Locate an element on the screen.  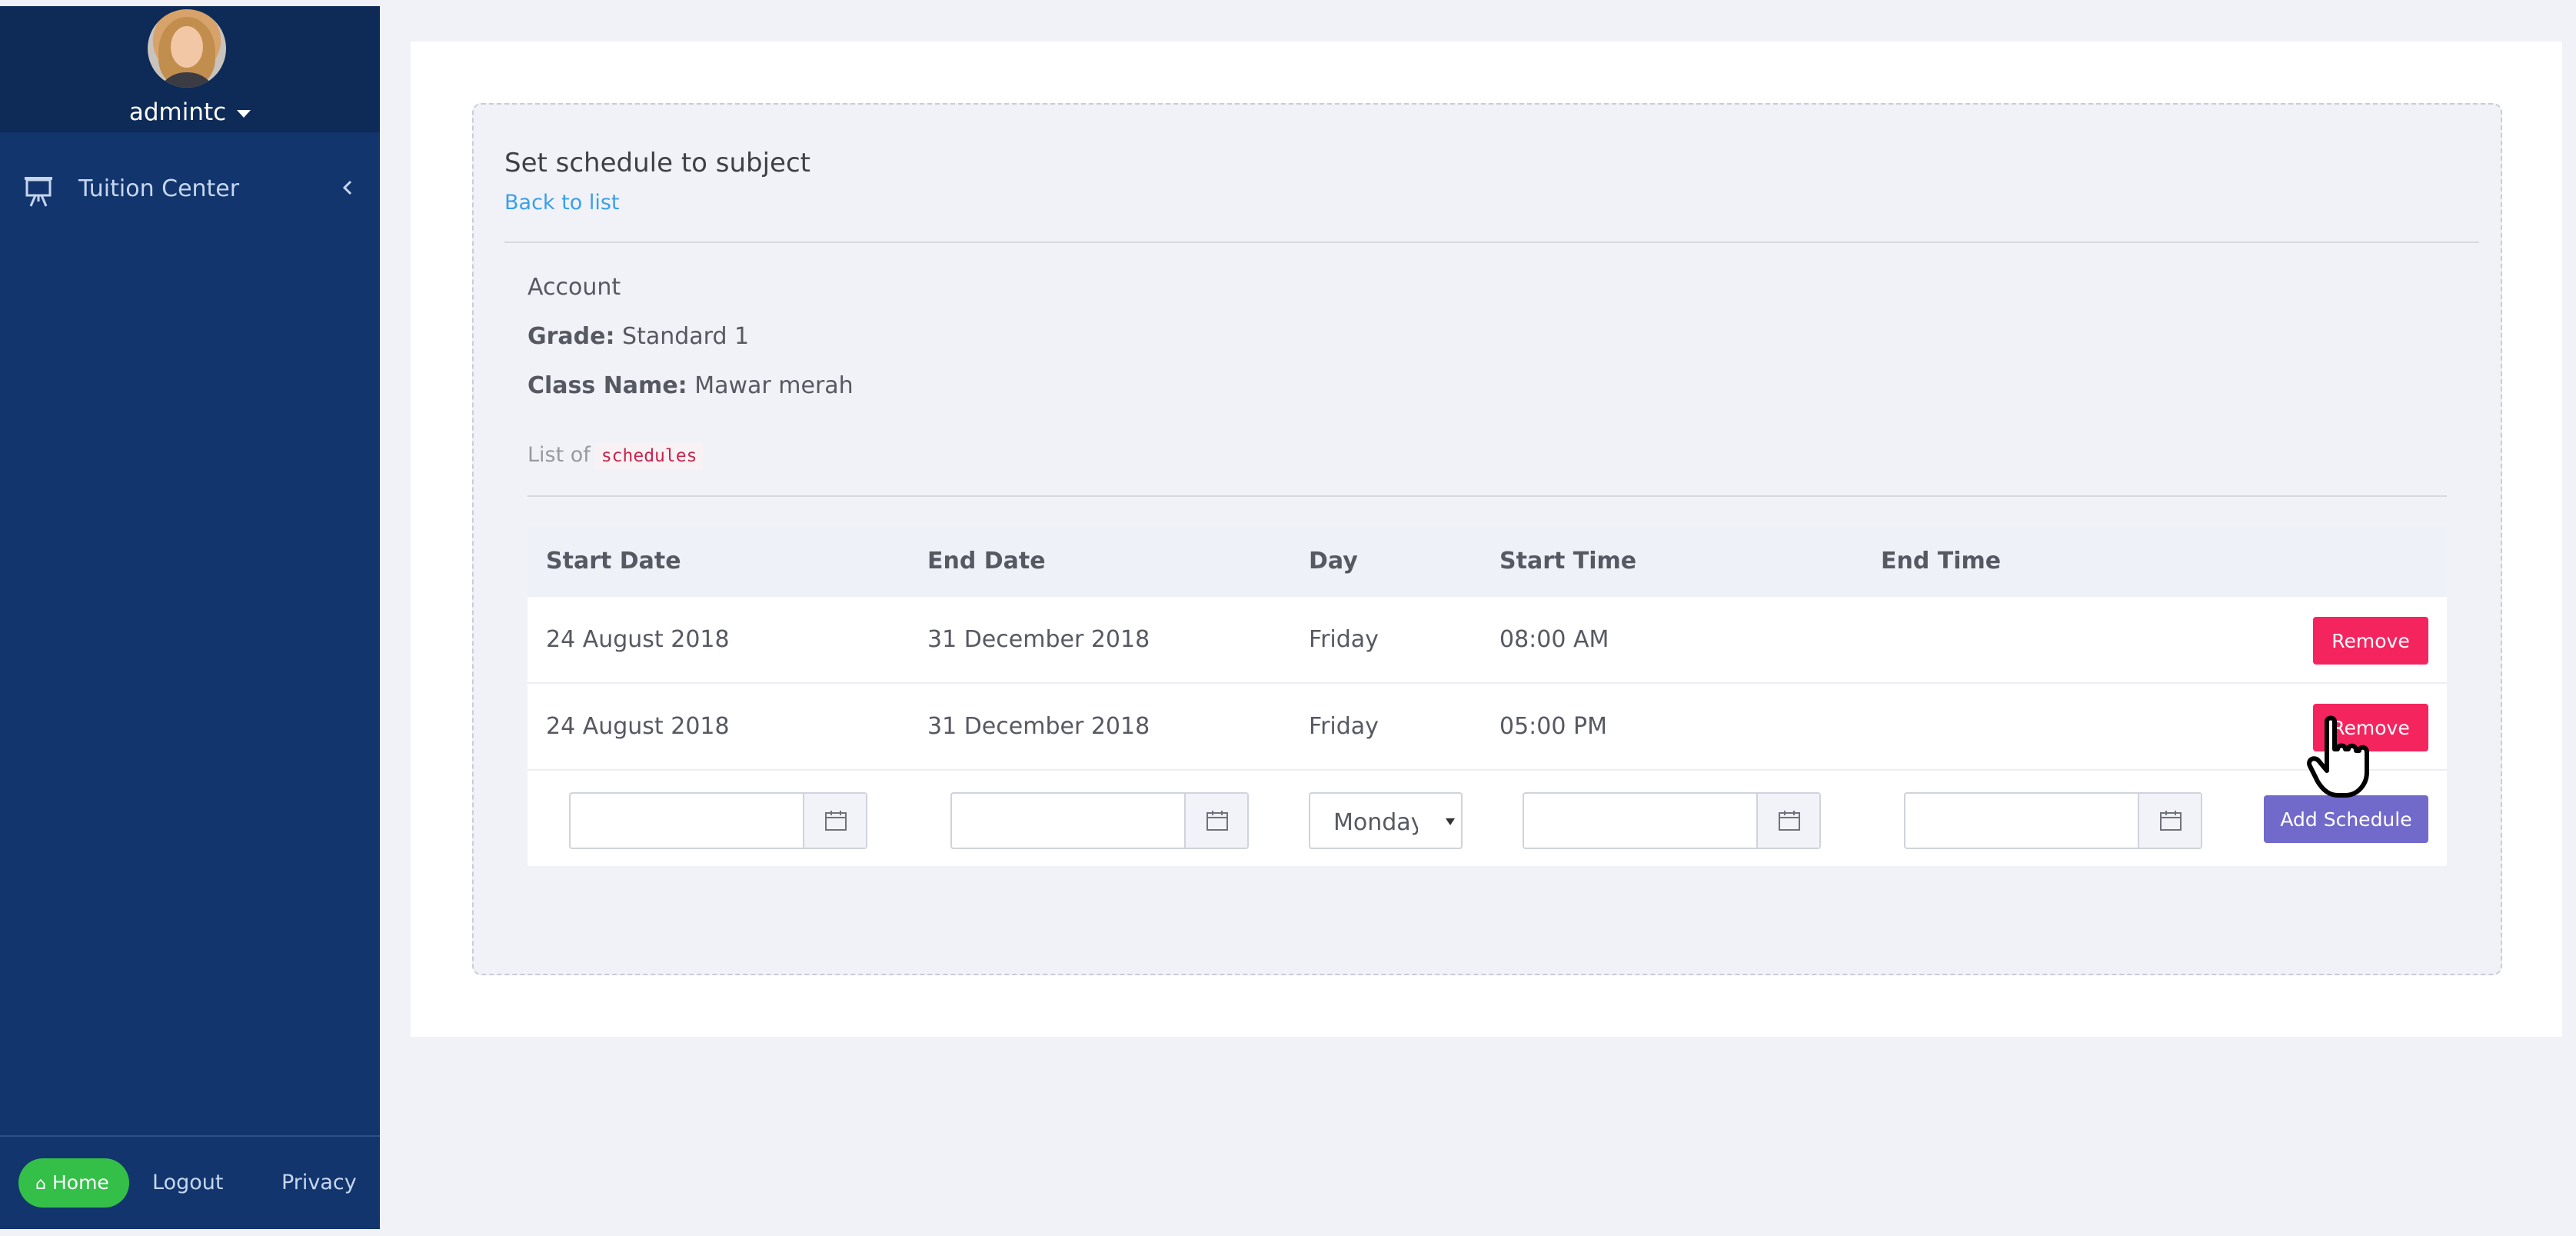
class-label: Class Name: is located at coordinates (607, 385).